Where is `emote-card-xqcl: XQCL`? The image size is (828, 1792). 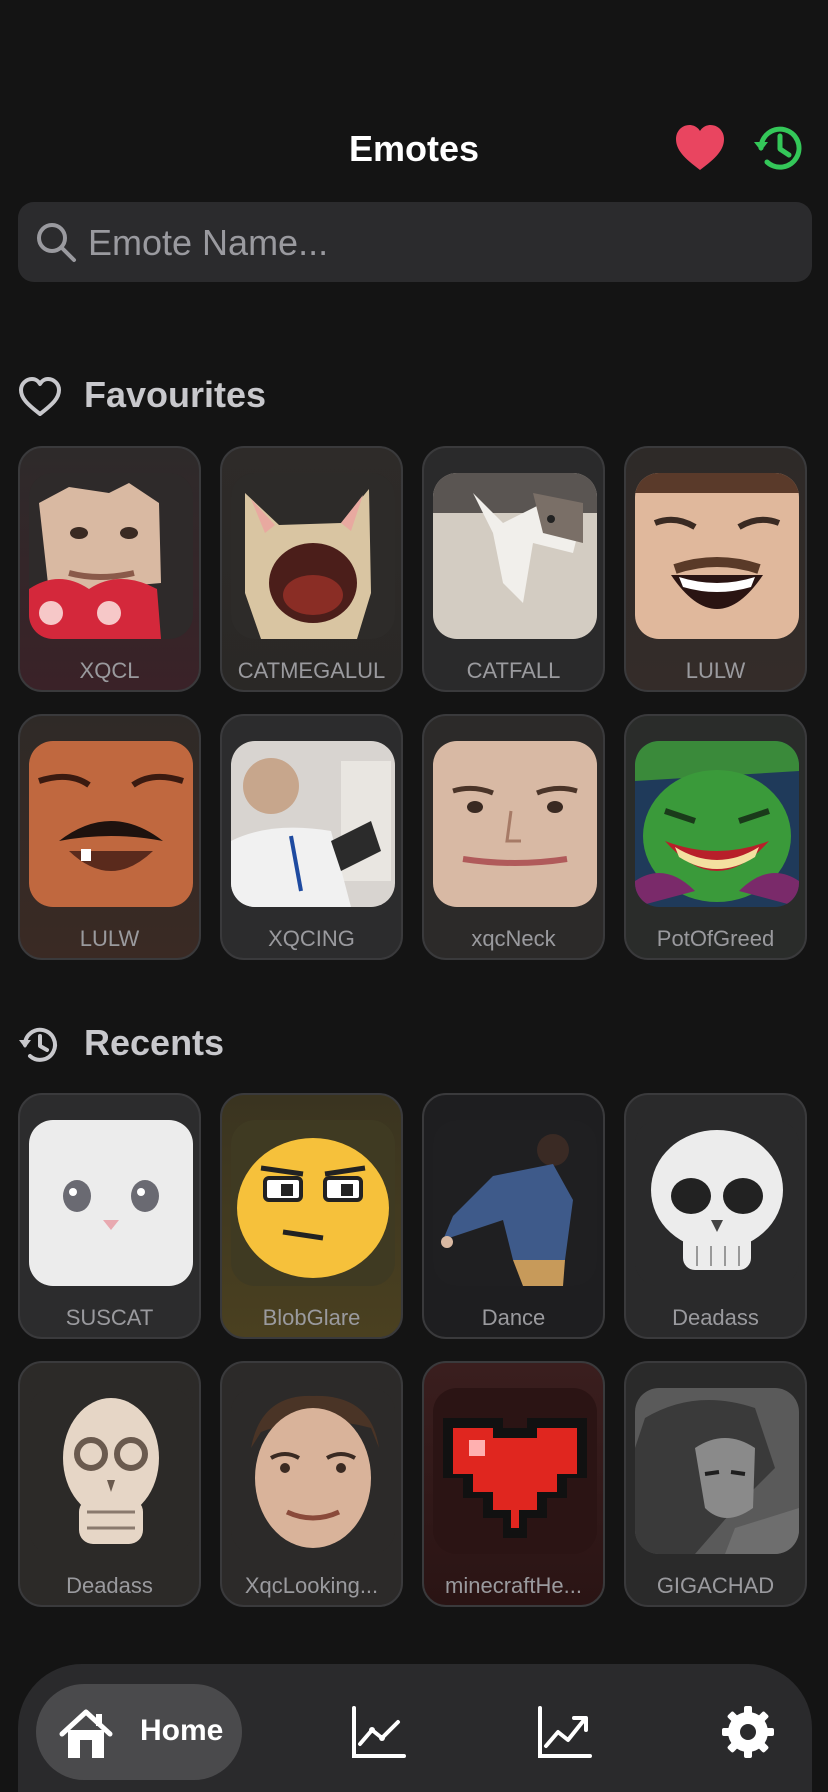 emote-card-xqcl: XQCL is located at coordinates (109, 569).